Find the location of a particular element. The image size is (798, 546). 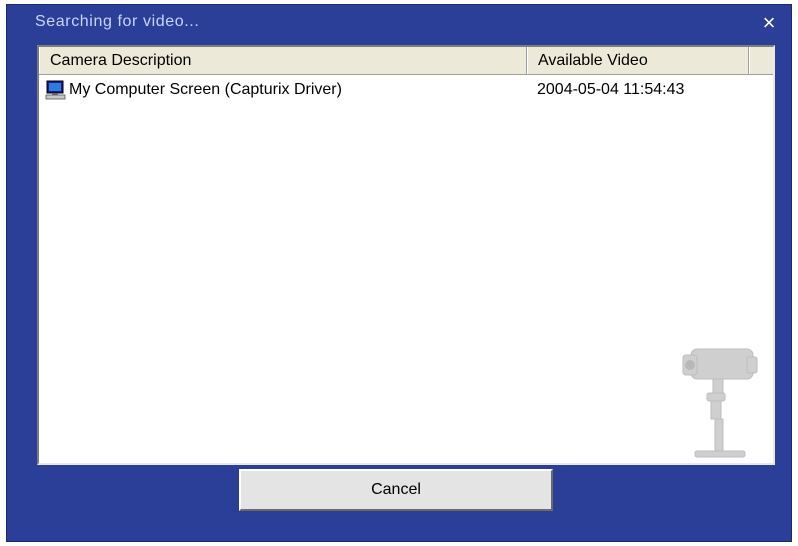

title-bar: Searching for video... × is located at coordinates (399, 21).